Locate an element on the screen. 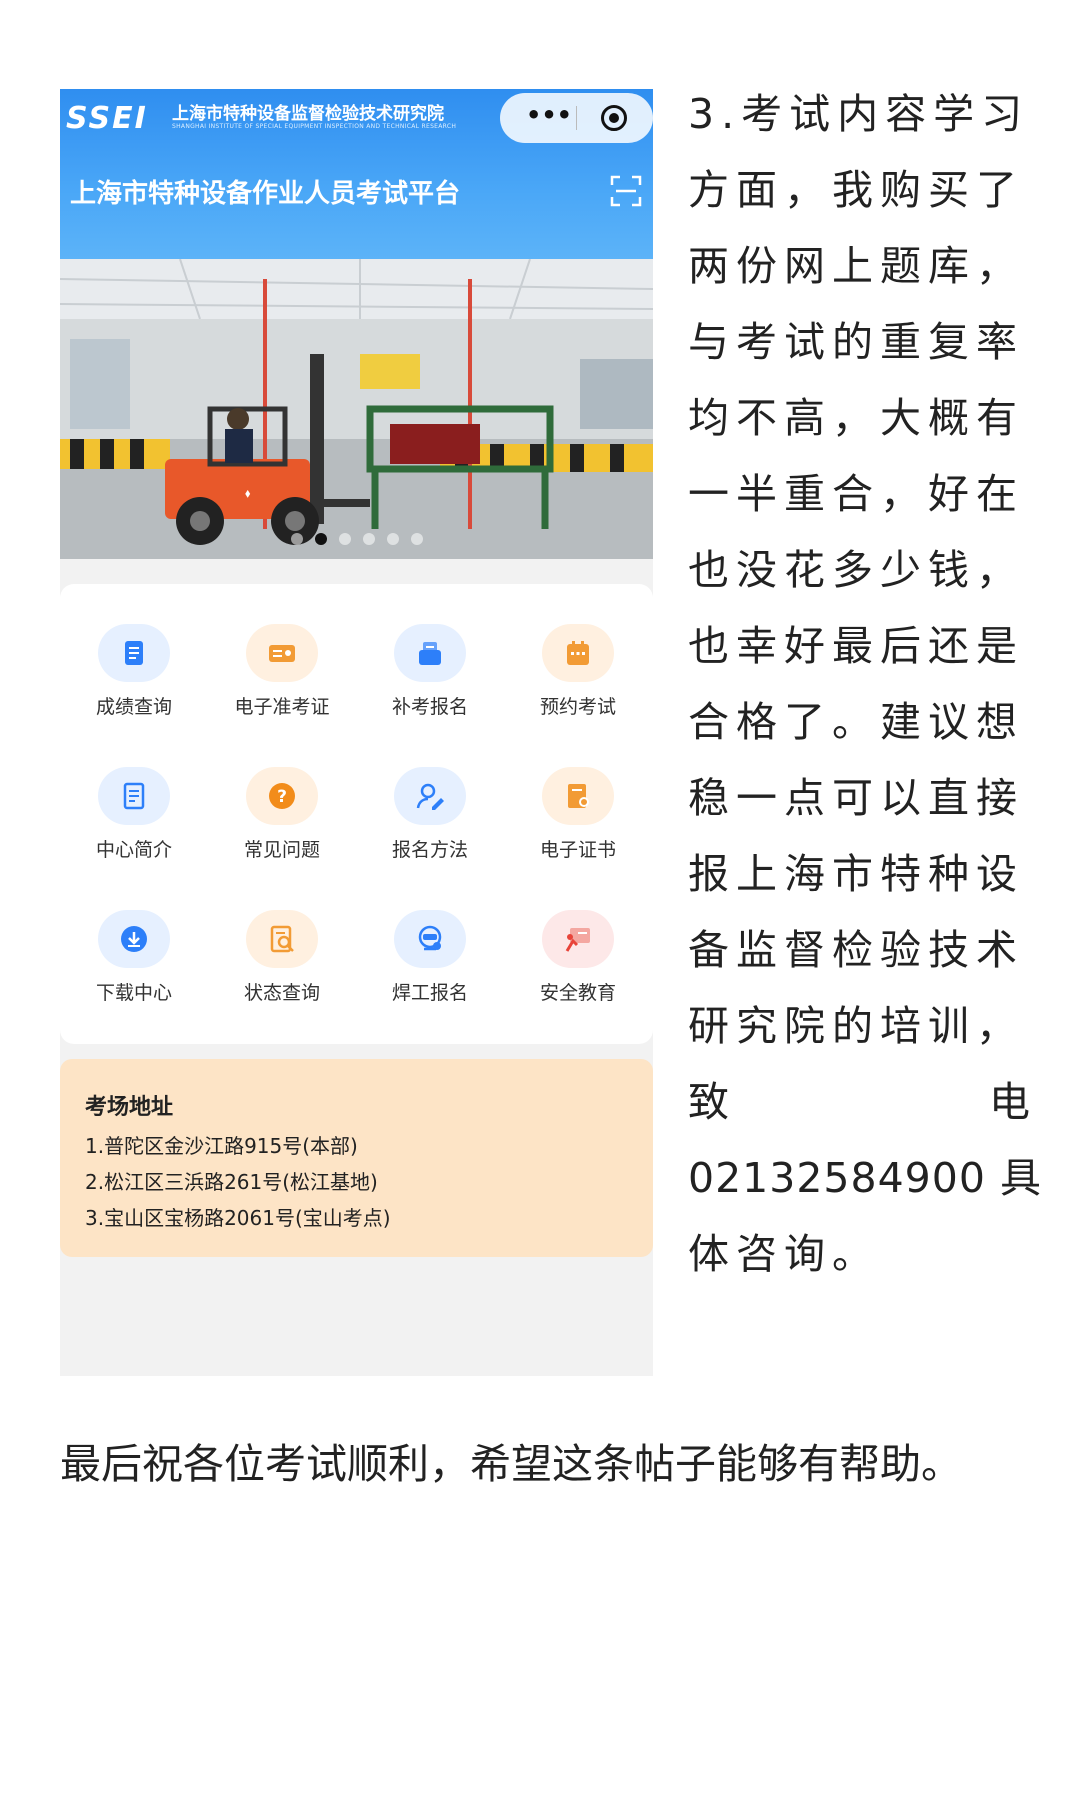  menu-item: 预约考试 is located at coordinates (578, 679).